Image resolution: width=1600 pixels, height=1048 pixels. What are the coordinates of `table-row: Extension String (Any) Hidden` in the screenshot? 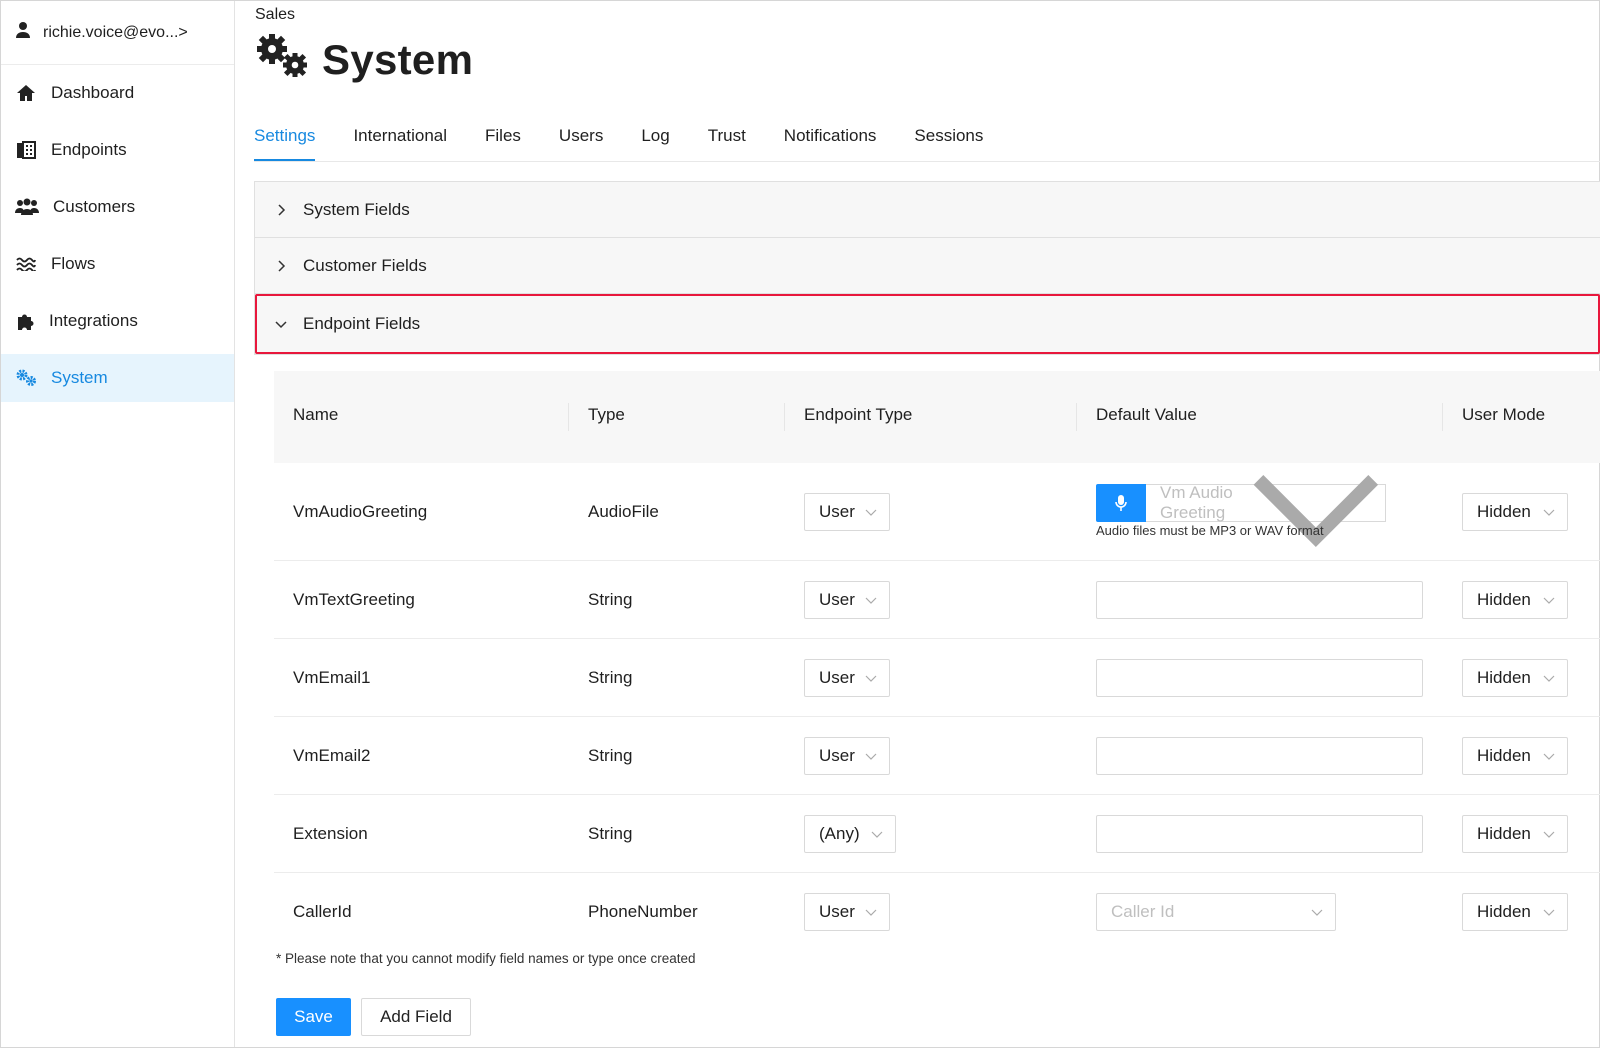 It's located at (937, 834).